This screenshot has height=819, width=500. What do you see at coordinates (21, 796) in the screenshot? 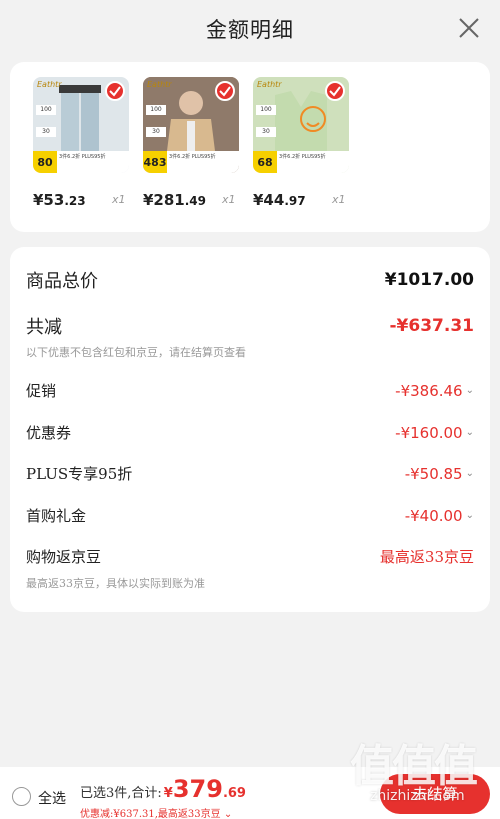
I see `select-all-radio` at bounding box center [21, 796].